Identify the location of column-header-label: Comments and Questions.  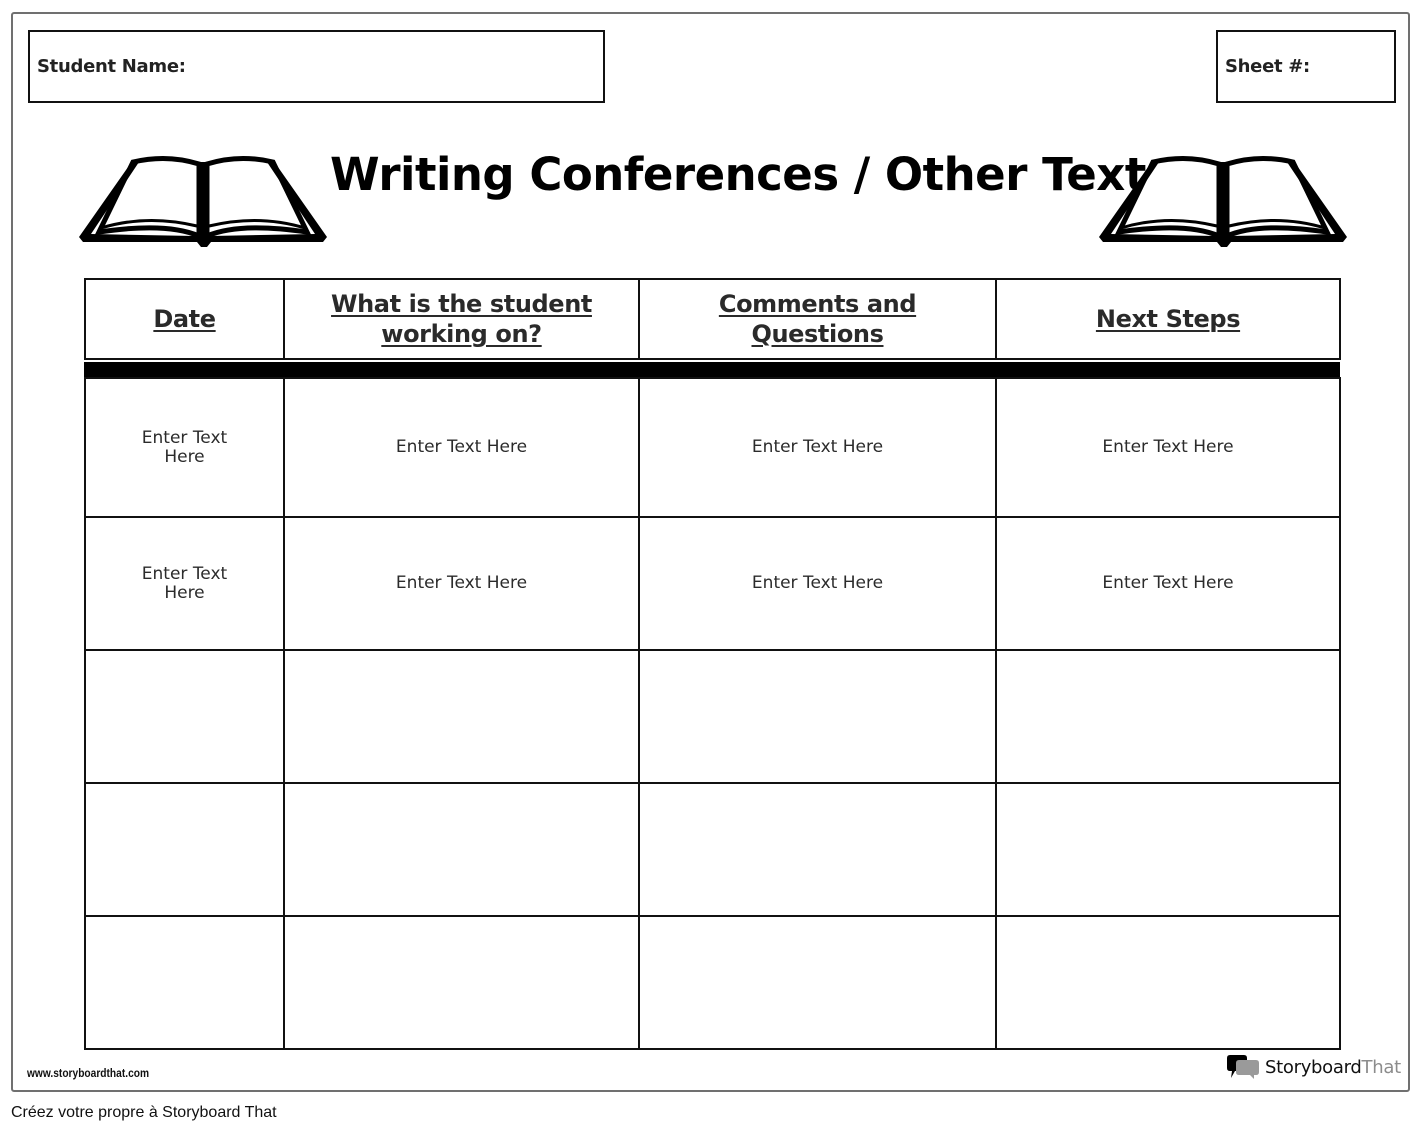
(817, 319).